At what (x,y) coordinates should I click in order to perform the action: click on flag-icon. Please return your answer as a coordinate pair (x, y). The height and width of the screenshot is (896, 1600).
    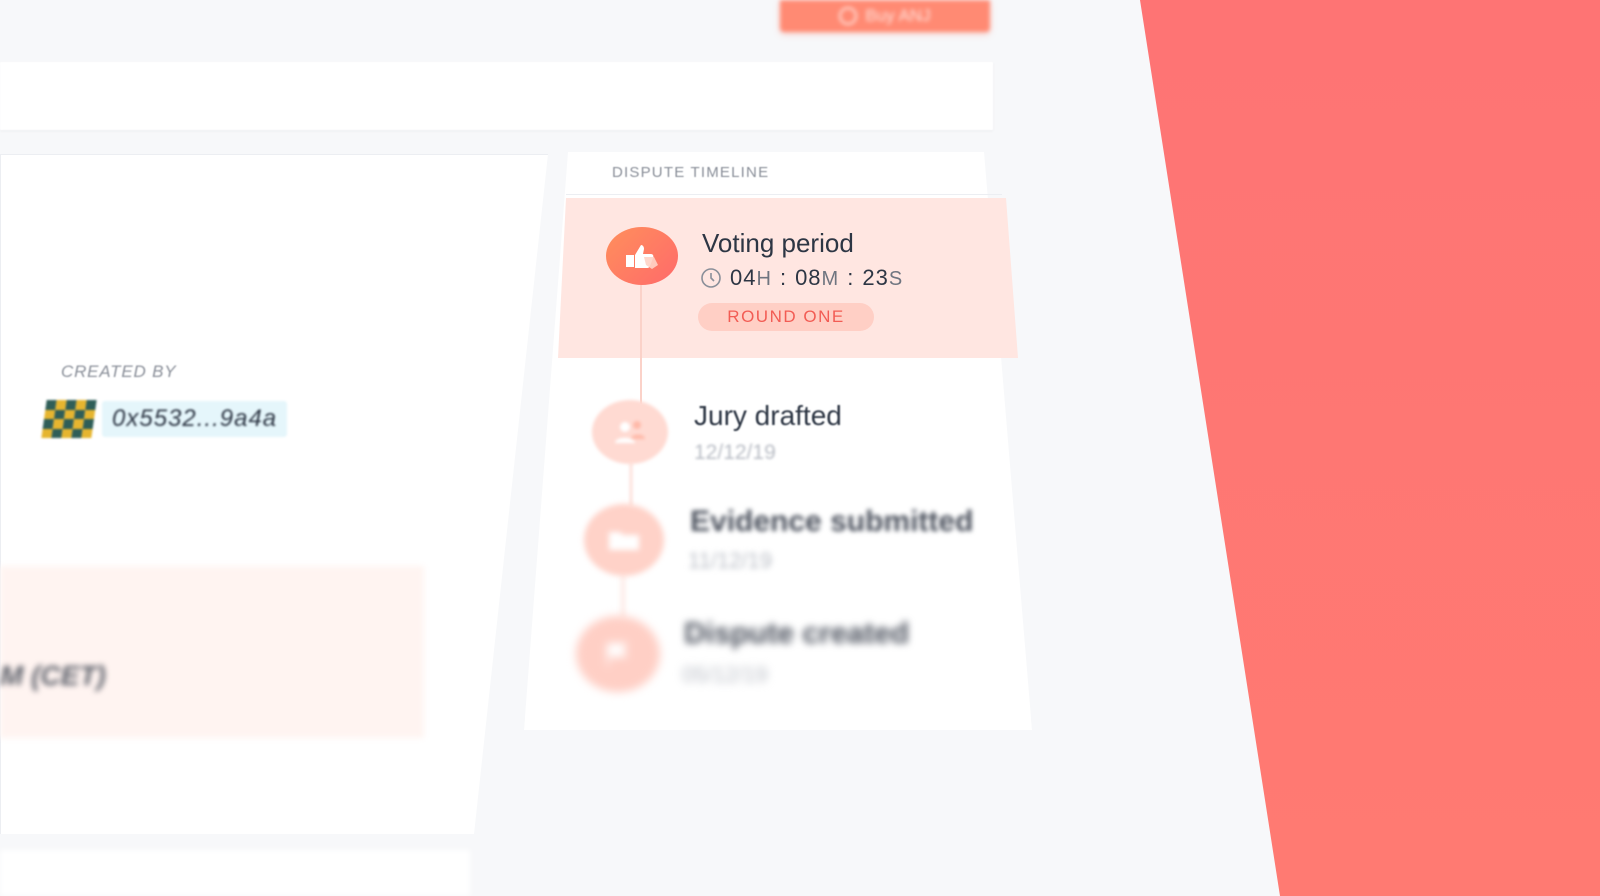
    Looking at the image, I should click on (618, 654).